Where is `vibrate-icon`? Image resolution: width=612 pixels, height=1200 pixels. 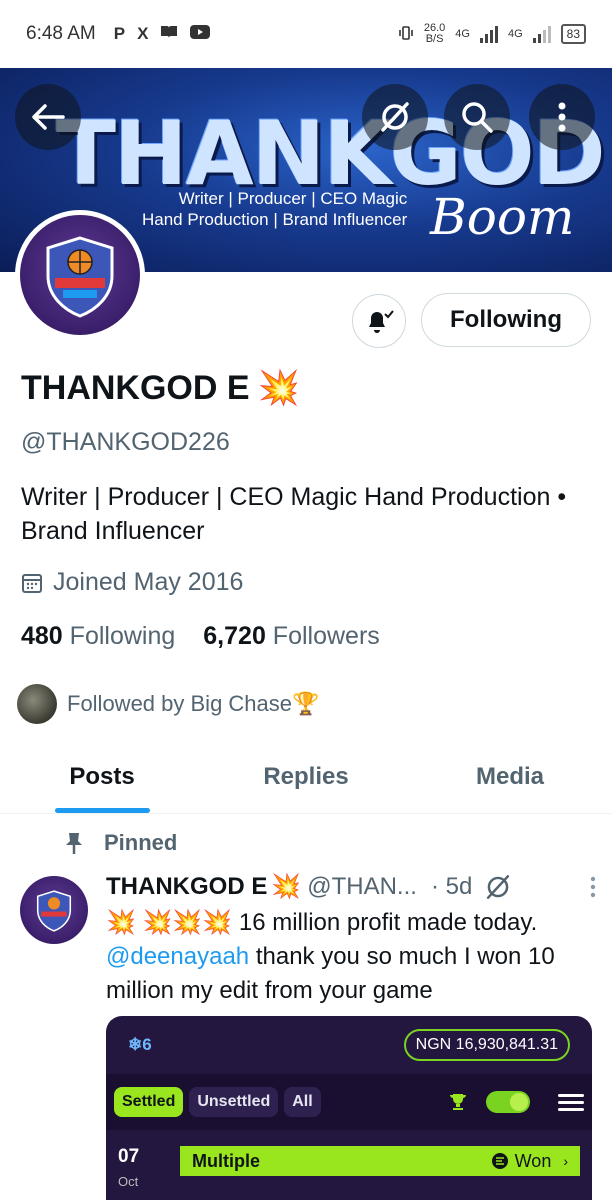
vibrate-icon is located at coordinates (406, 34).